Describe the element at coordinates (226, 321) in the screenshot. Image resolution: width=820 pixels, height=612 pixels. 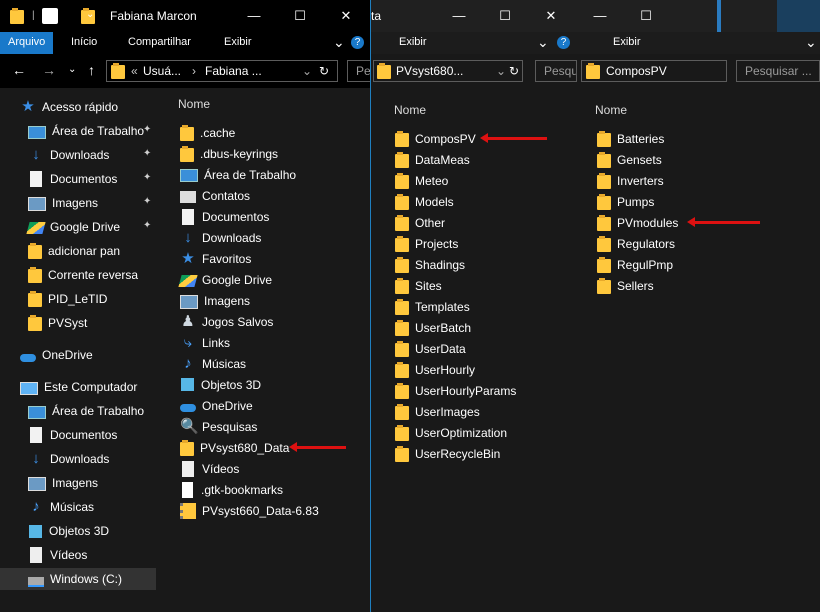
I see `list-item: ♟ Jogos Salvos` at that location.